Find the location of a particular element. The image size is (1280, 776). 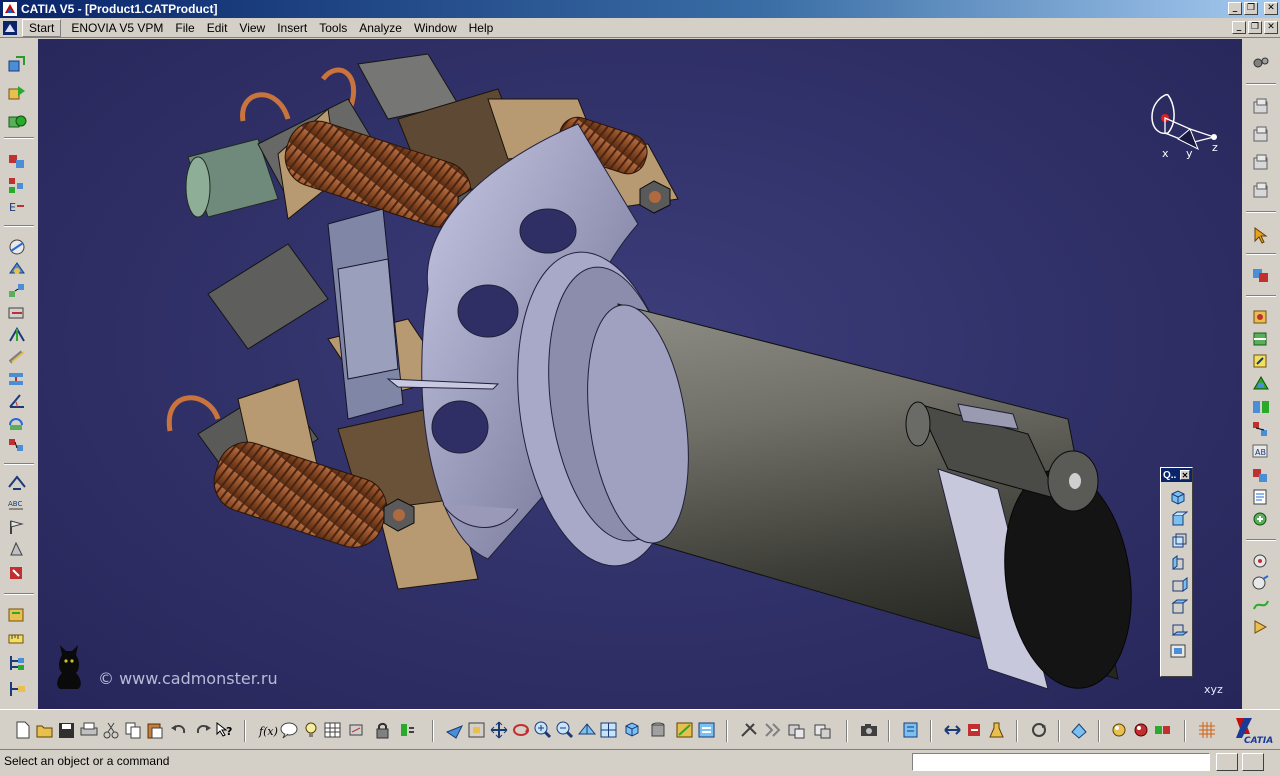

space-analysis-icon is located at coordinates (1261, 317).